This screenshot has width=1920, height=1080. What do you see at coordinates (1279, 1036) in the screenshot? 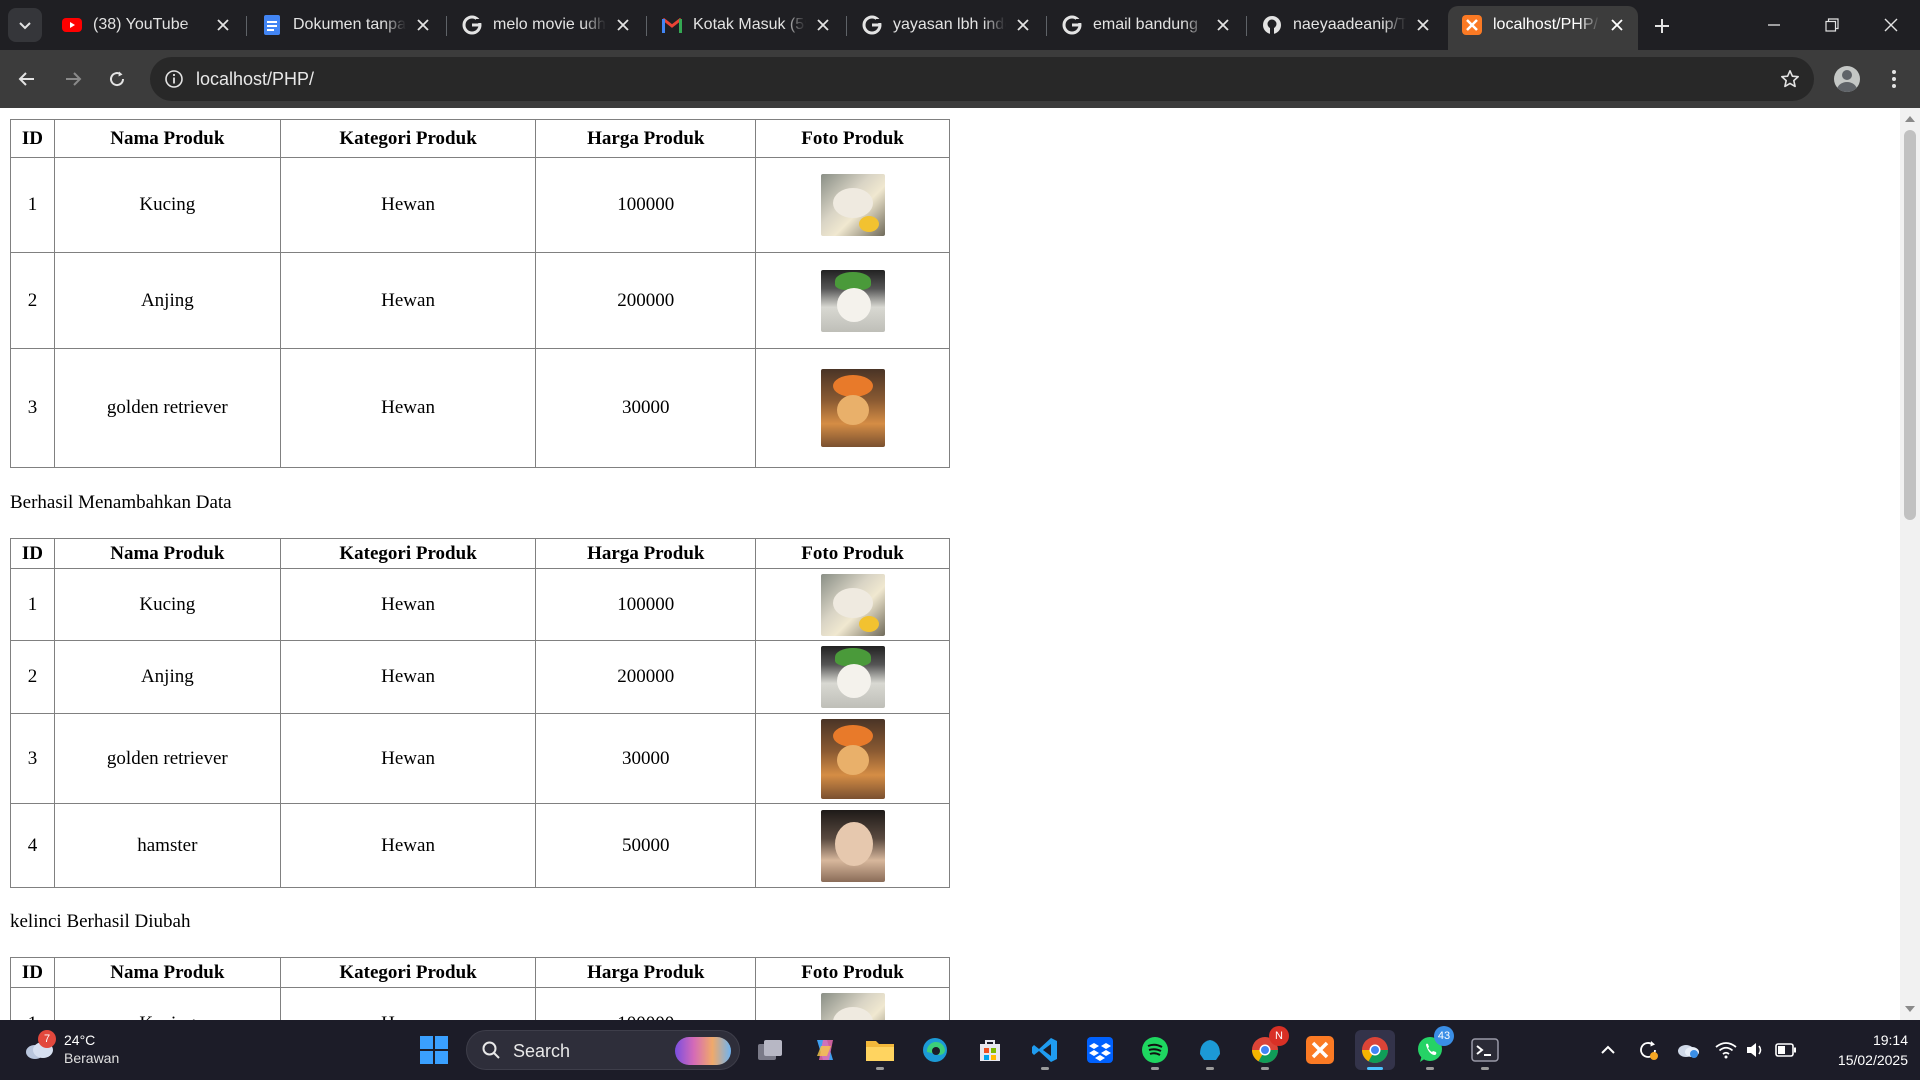
I see `notification-badge: N` at bounding box center [1279, 1036].